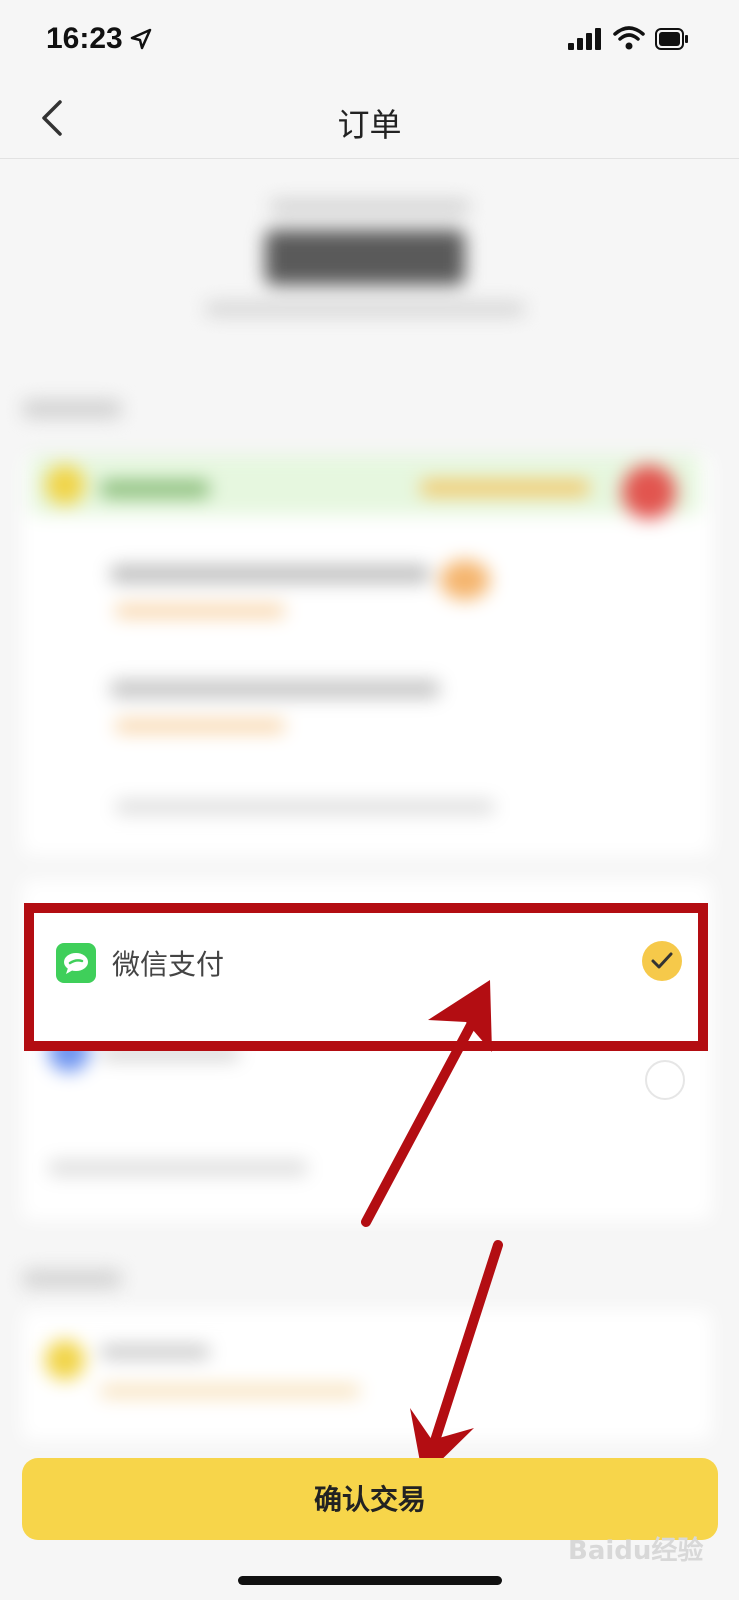 Image resolution: width=739 pixels, height=1600 pixels. I want to click on confirm-trade-button: 确认交易, so click(370, 1499).